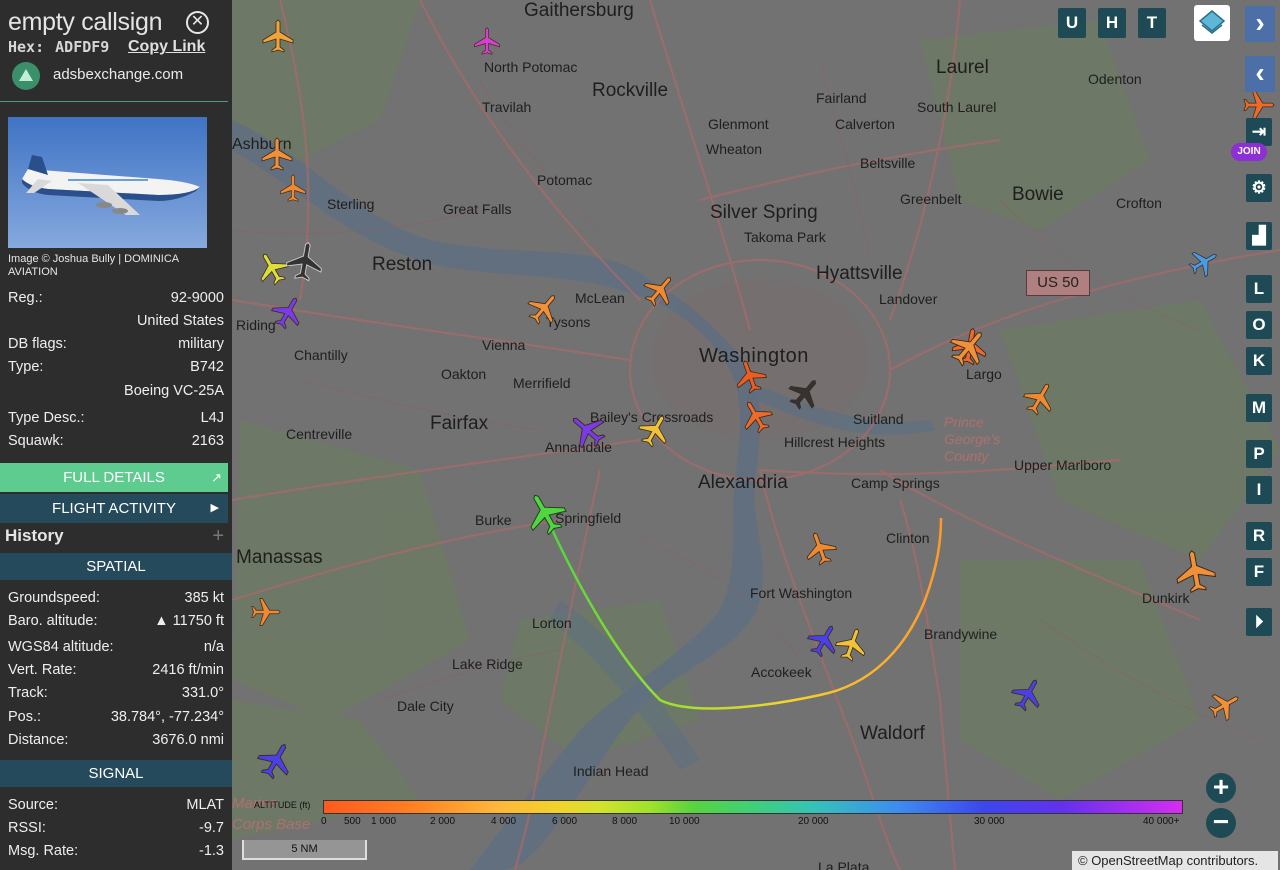 The image size is (1280, 870). I want to click on place-label: McLean, so click(600, 298).